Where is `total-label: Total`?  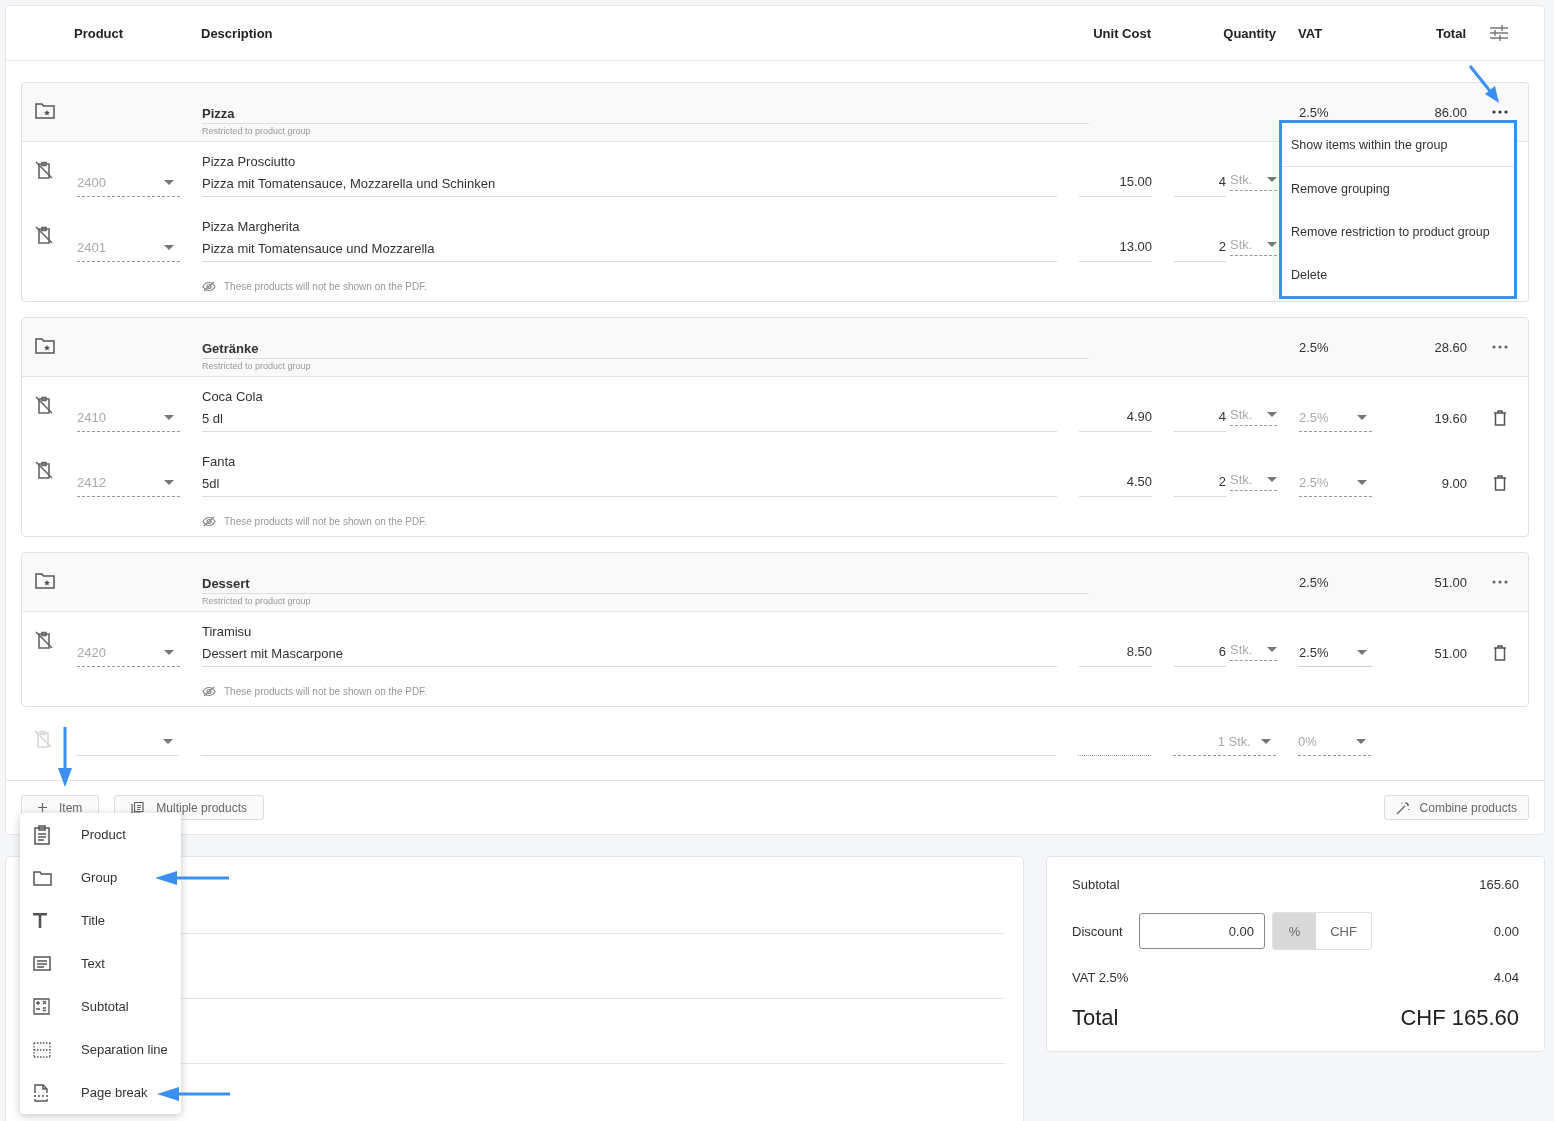 total-label: Total is located at coordinates (1095, 1018).